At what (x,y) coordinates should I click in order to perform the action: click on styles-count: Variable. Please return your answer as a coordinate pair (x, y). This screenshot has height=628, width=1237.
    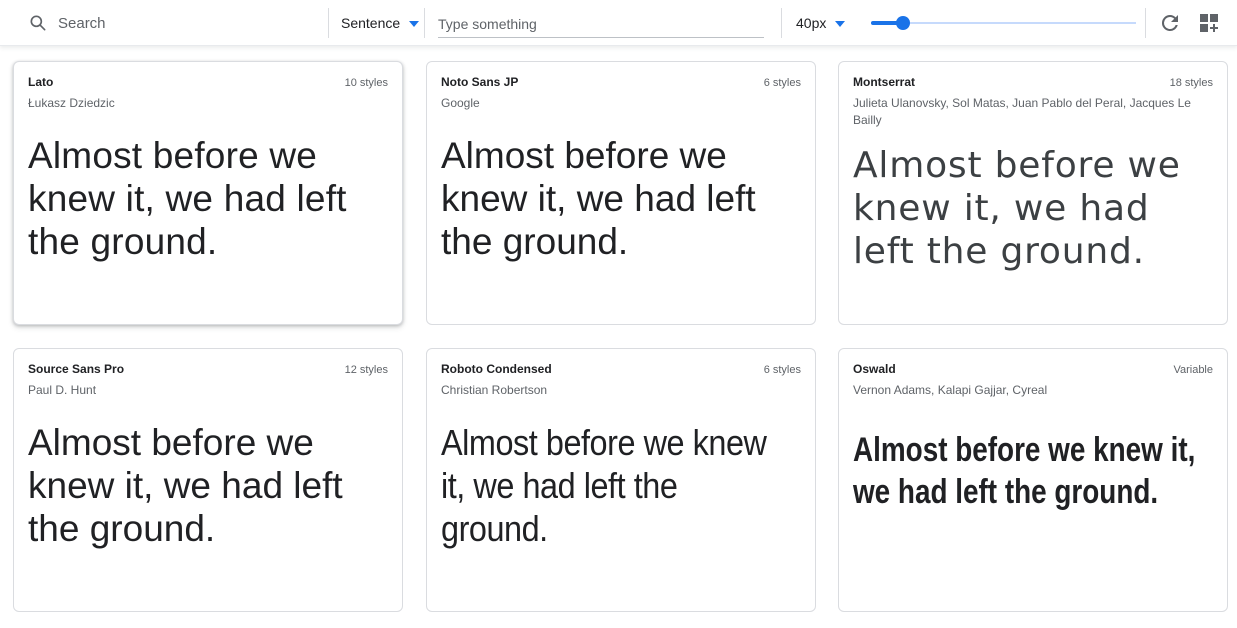
    Looking at the image, I should click on (1193, 370).